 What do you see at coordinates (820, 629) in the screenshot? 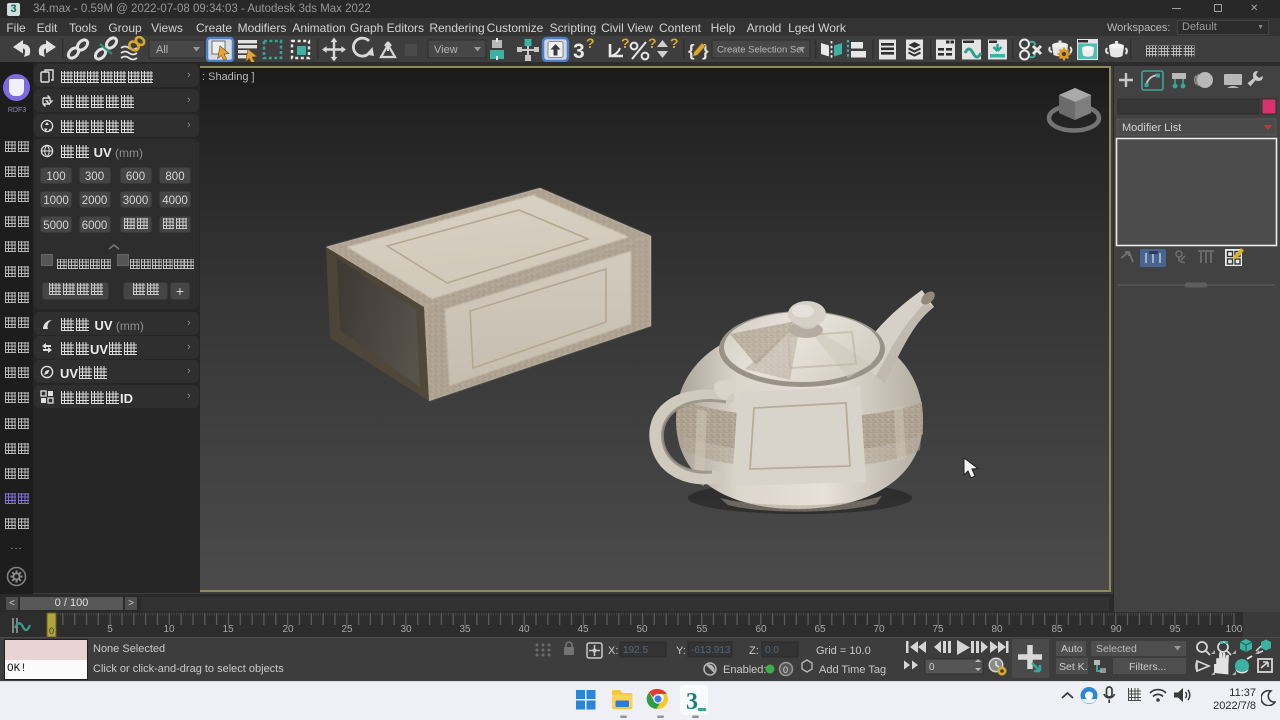
I see `svg-text: 65` at bounding box center [820, 629].